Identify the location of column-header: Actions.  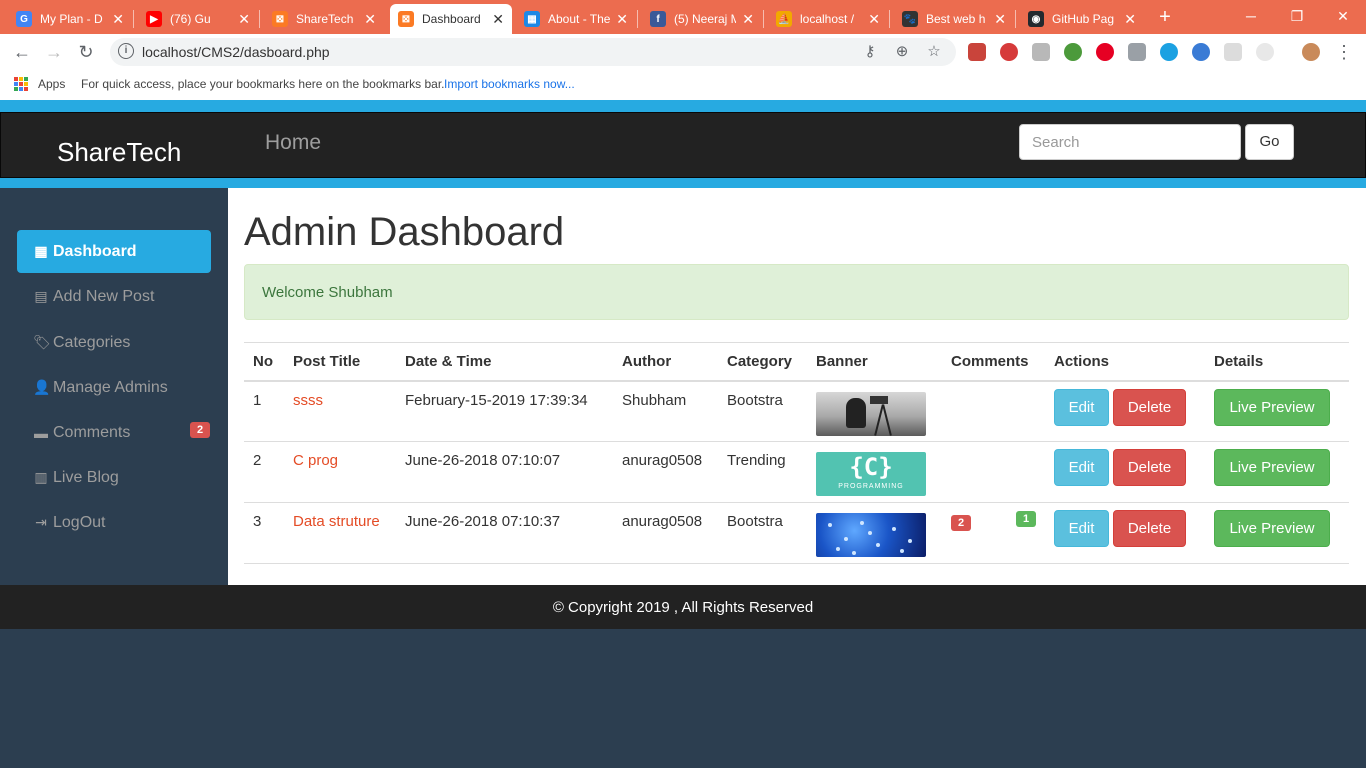
(1125, 362).